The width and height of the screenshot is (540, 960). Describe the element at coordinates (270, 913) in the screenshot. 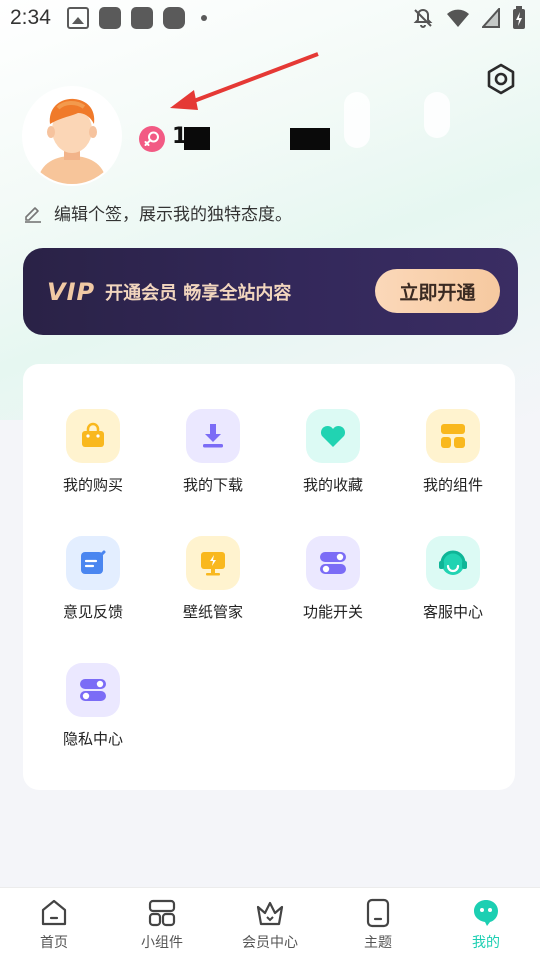

I see `crown-icon` at that location.